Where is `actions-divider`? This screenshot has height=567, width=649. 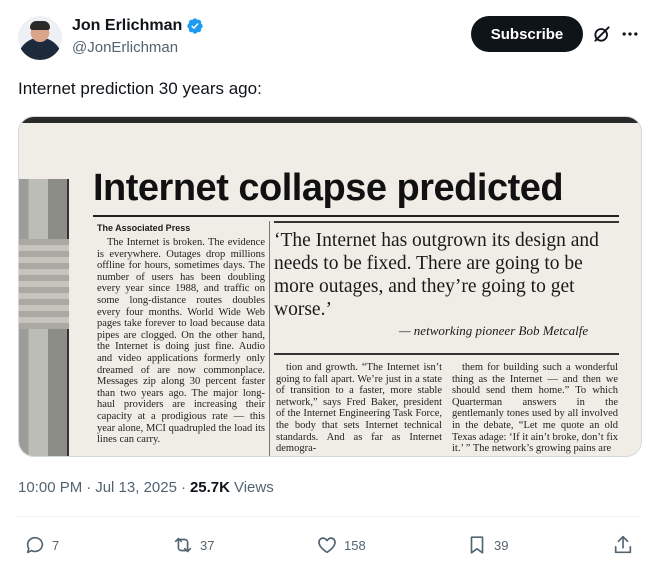
actions-divider is located at coordinates (328, 516).